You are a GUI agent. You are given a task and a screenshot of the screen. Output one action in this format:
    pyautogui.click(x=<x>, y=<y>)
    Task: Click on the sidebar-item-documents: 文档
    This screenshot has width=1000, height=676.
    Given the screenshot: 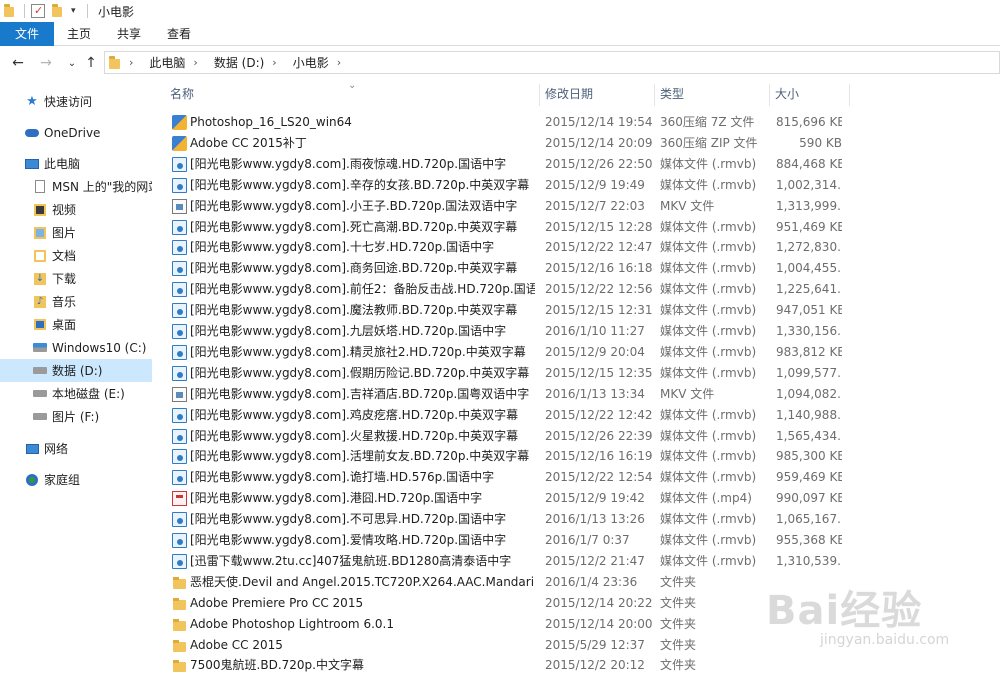 What is the action you would take?
    pyautogui.click(x=76, y=255)
    